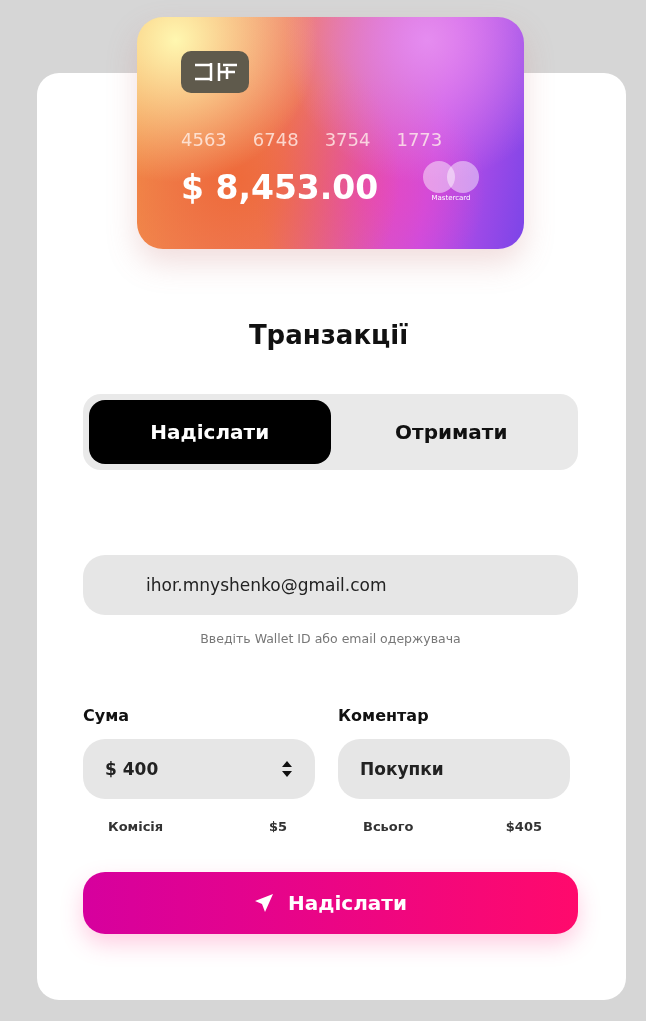  Describe the element at coordinates (287, 769) in the screenshot. I see `stepper-icon` at that location.